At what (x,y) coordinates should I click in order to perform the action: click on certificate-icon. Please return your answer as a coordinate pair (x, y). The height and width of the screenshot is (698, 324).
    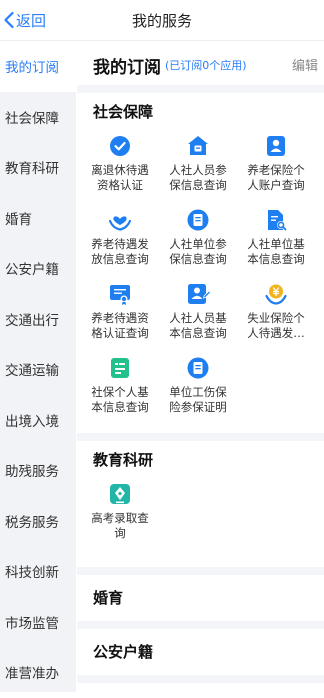
    Looking at the image, I should click on (120, 295).